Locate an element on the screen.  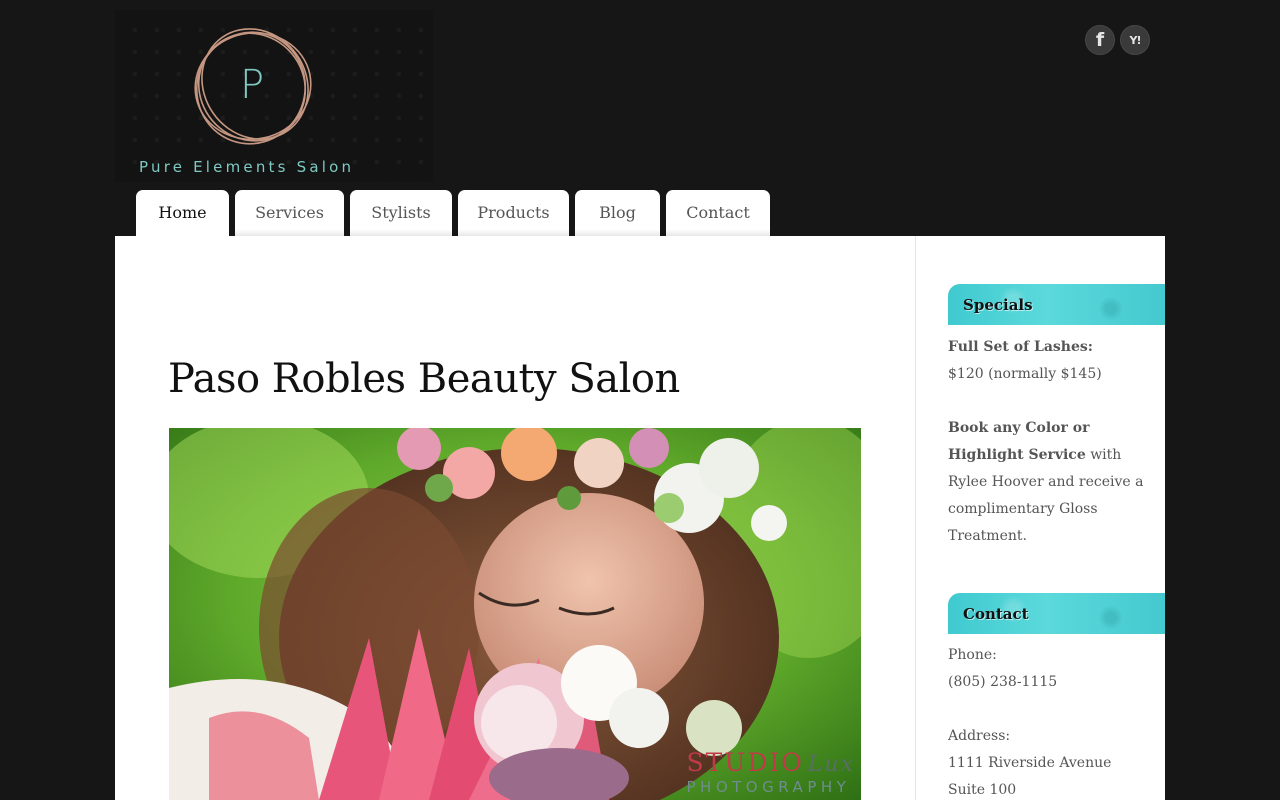
special-color-text-b: Rylee Hoover and receive a is located at coordinates (1046, 482).